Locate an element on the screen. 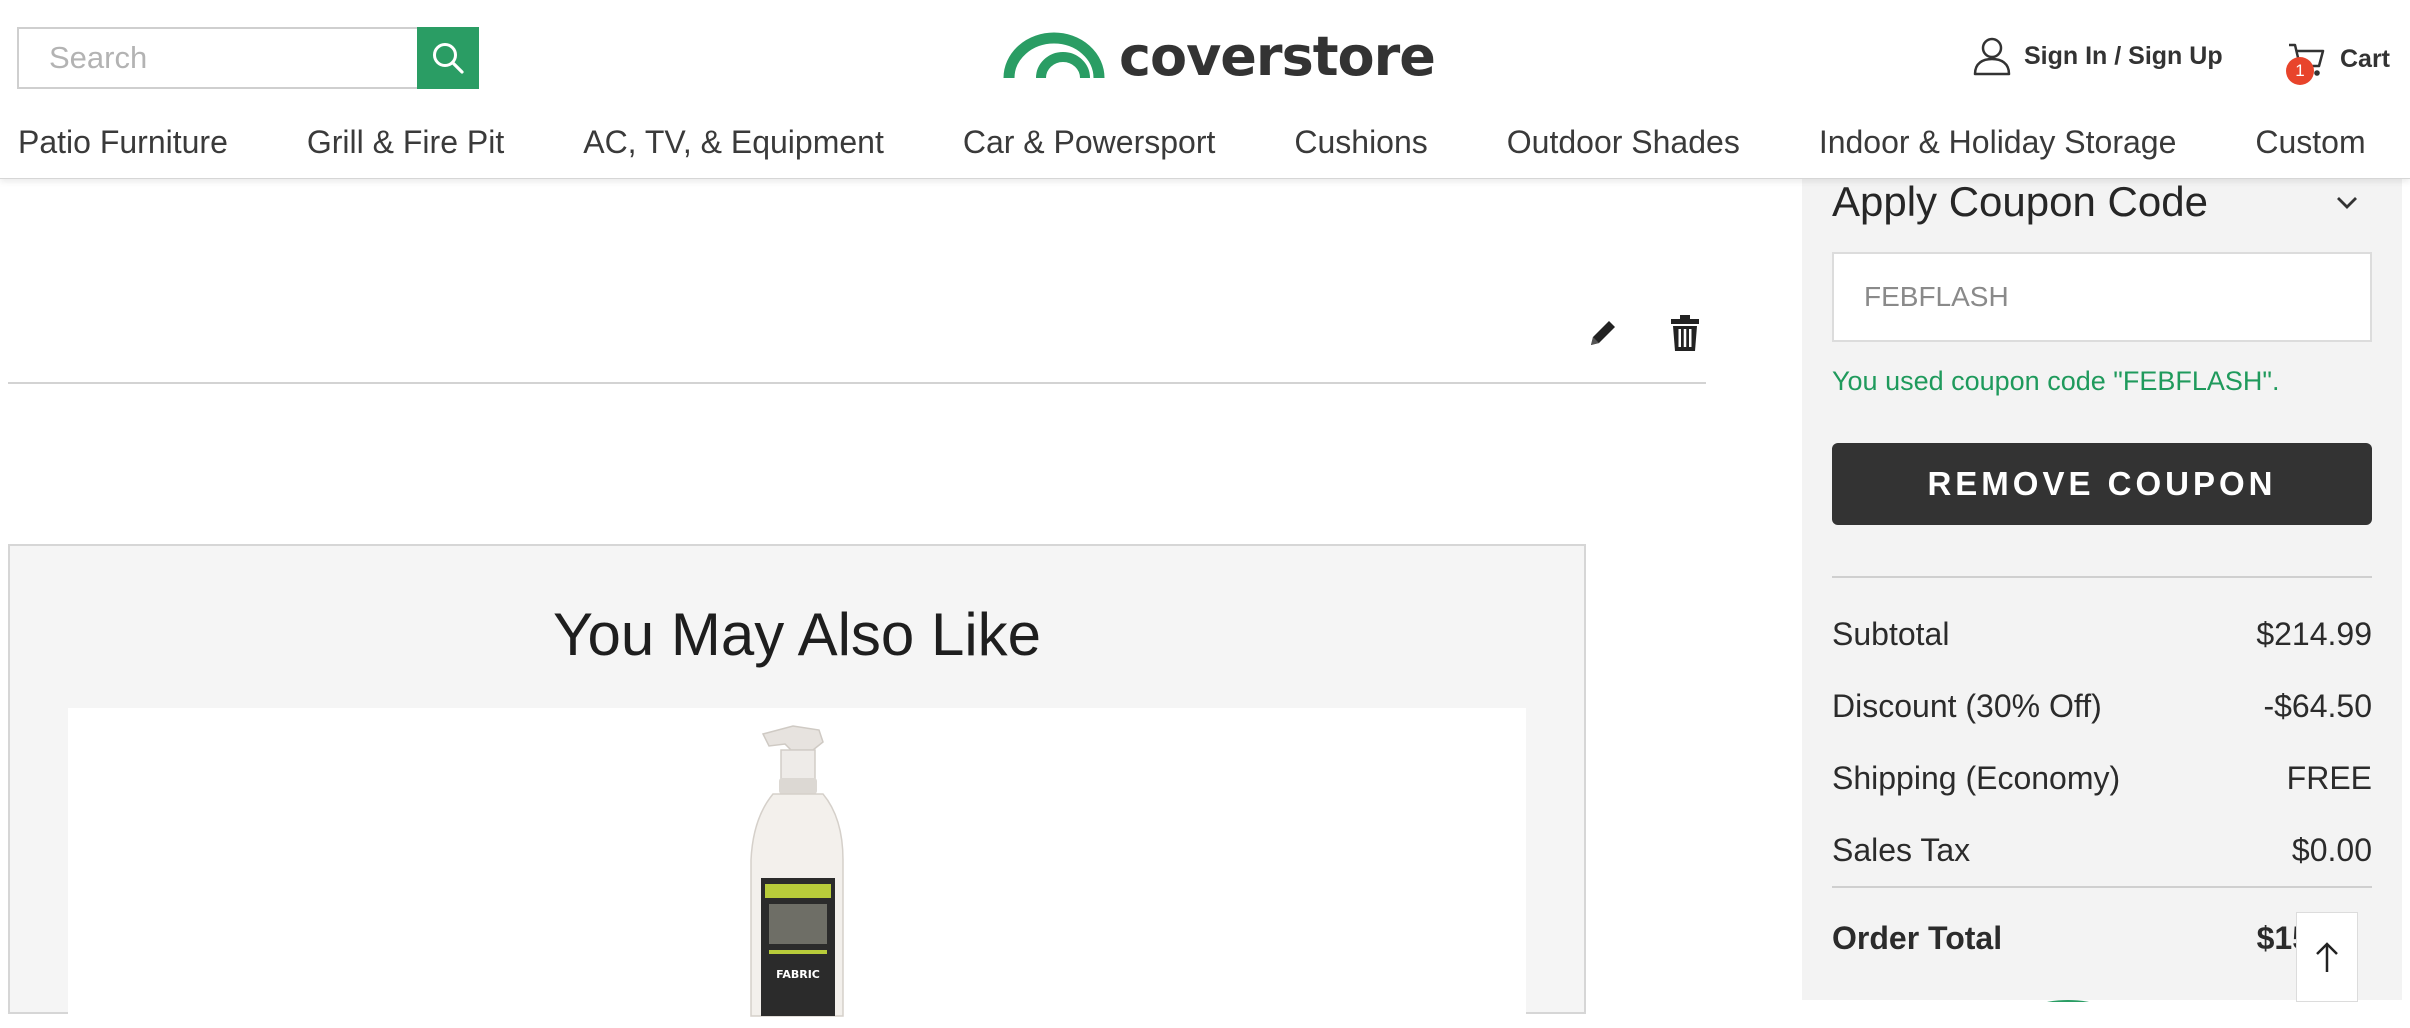 This screenshot has height=1028, width=2410. checkout-button-edge is located at coordinates (2068, 997).